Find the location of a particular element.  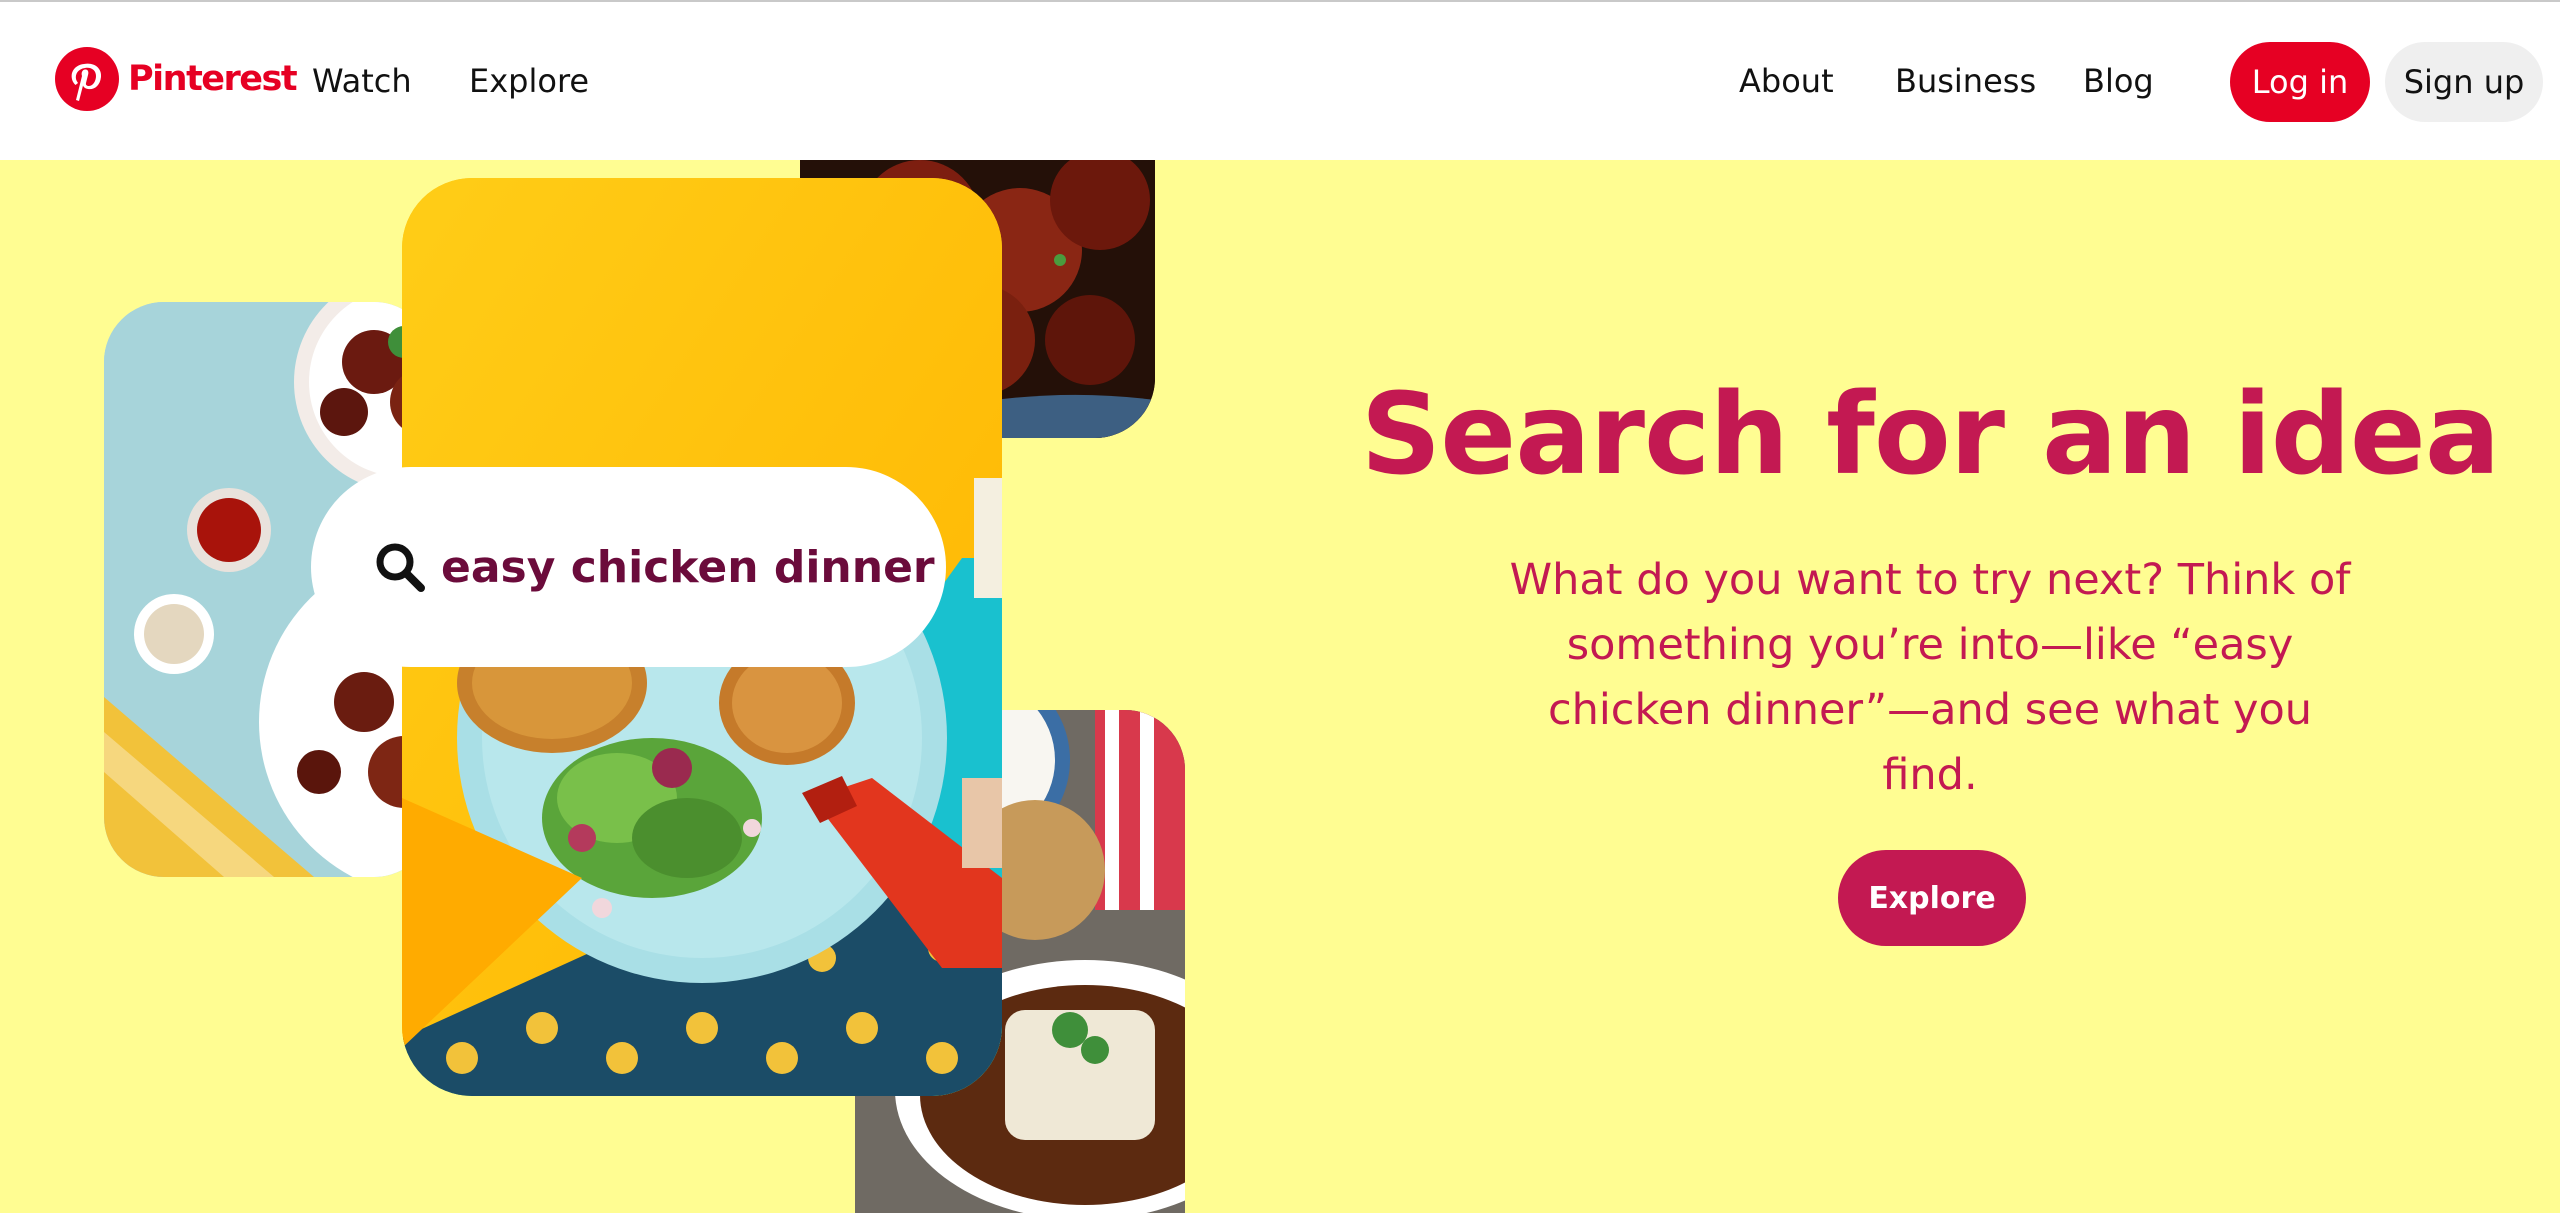

login-button: Log in is located at coordinates (2300, 82).